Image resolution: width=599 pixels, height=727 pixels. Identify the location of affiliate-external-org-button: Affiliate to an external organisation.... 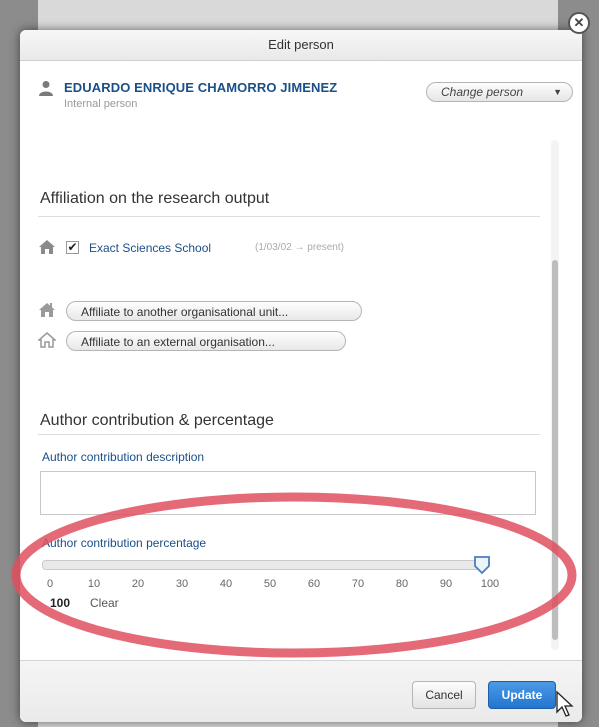
(206, 341).